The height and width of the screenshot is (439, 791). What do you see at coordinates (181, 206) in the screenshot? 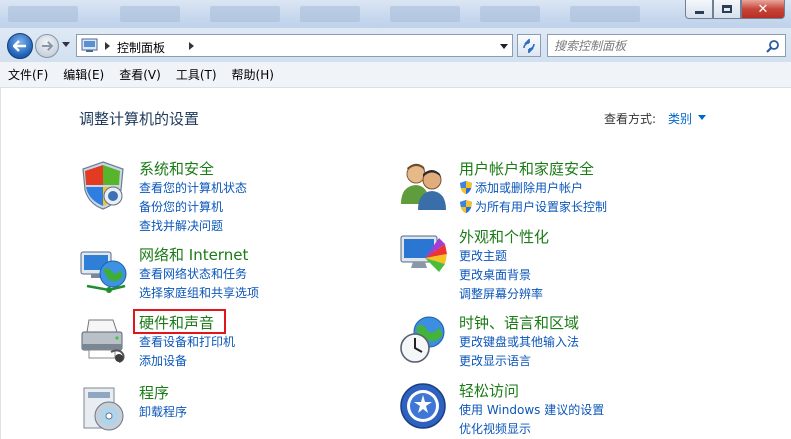
I see `link-backup-computer: 备份您的计算机` at bounding box center [181, 206].